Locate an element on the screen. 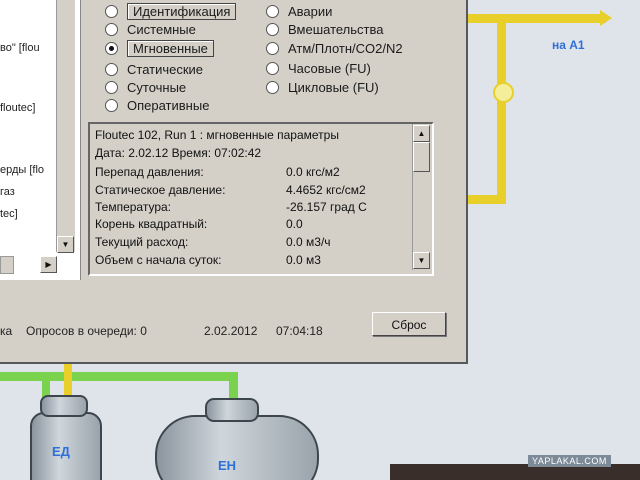  param-label: Перепад давления: is located at coordinates (149, 172).